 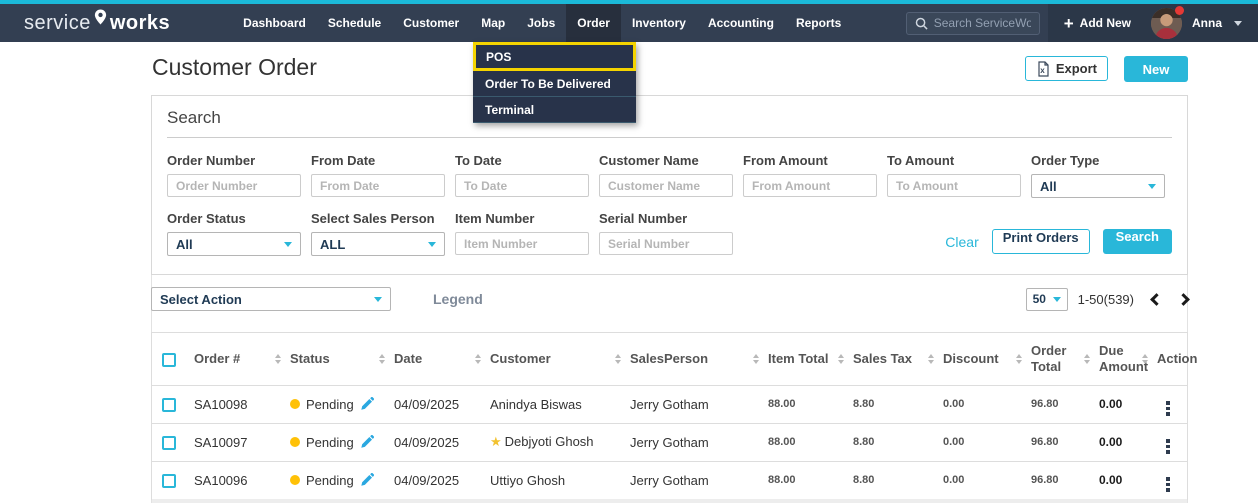 I want to click on column-header-order-number: Order #, so click(x=234, y=359).